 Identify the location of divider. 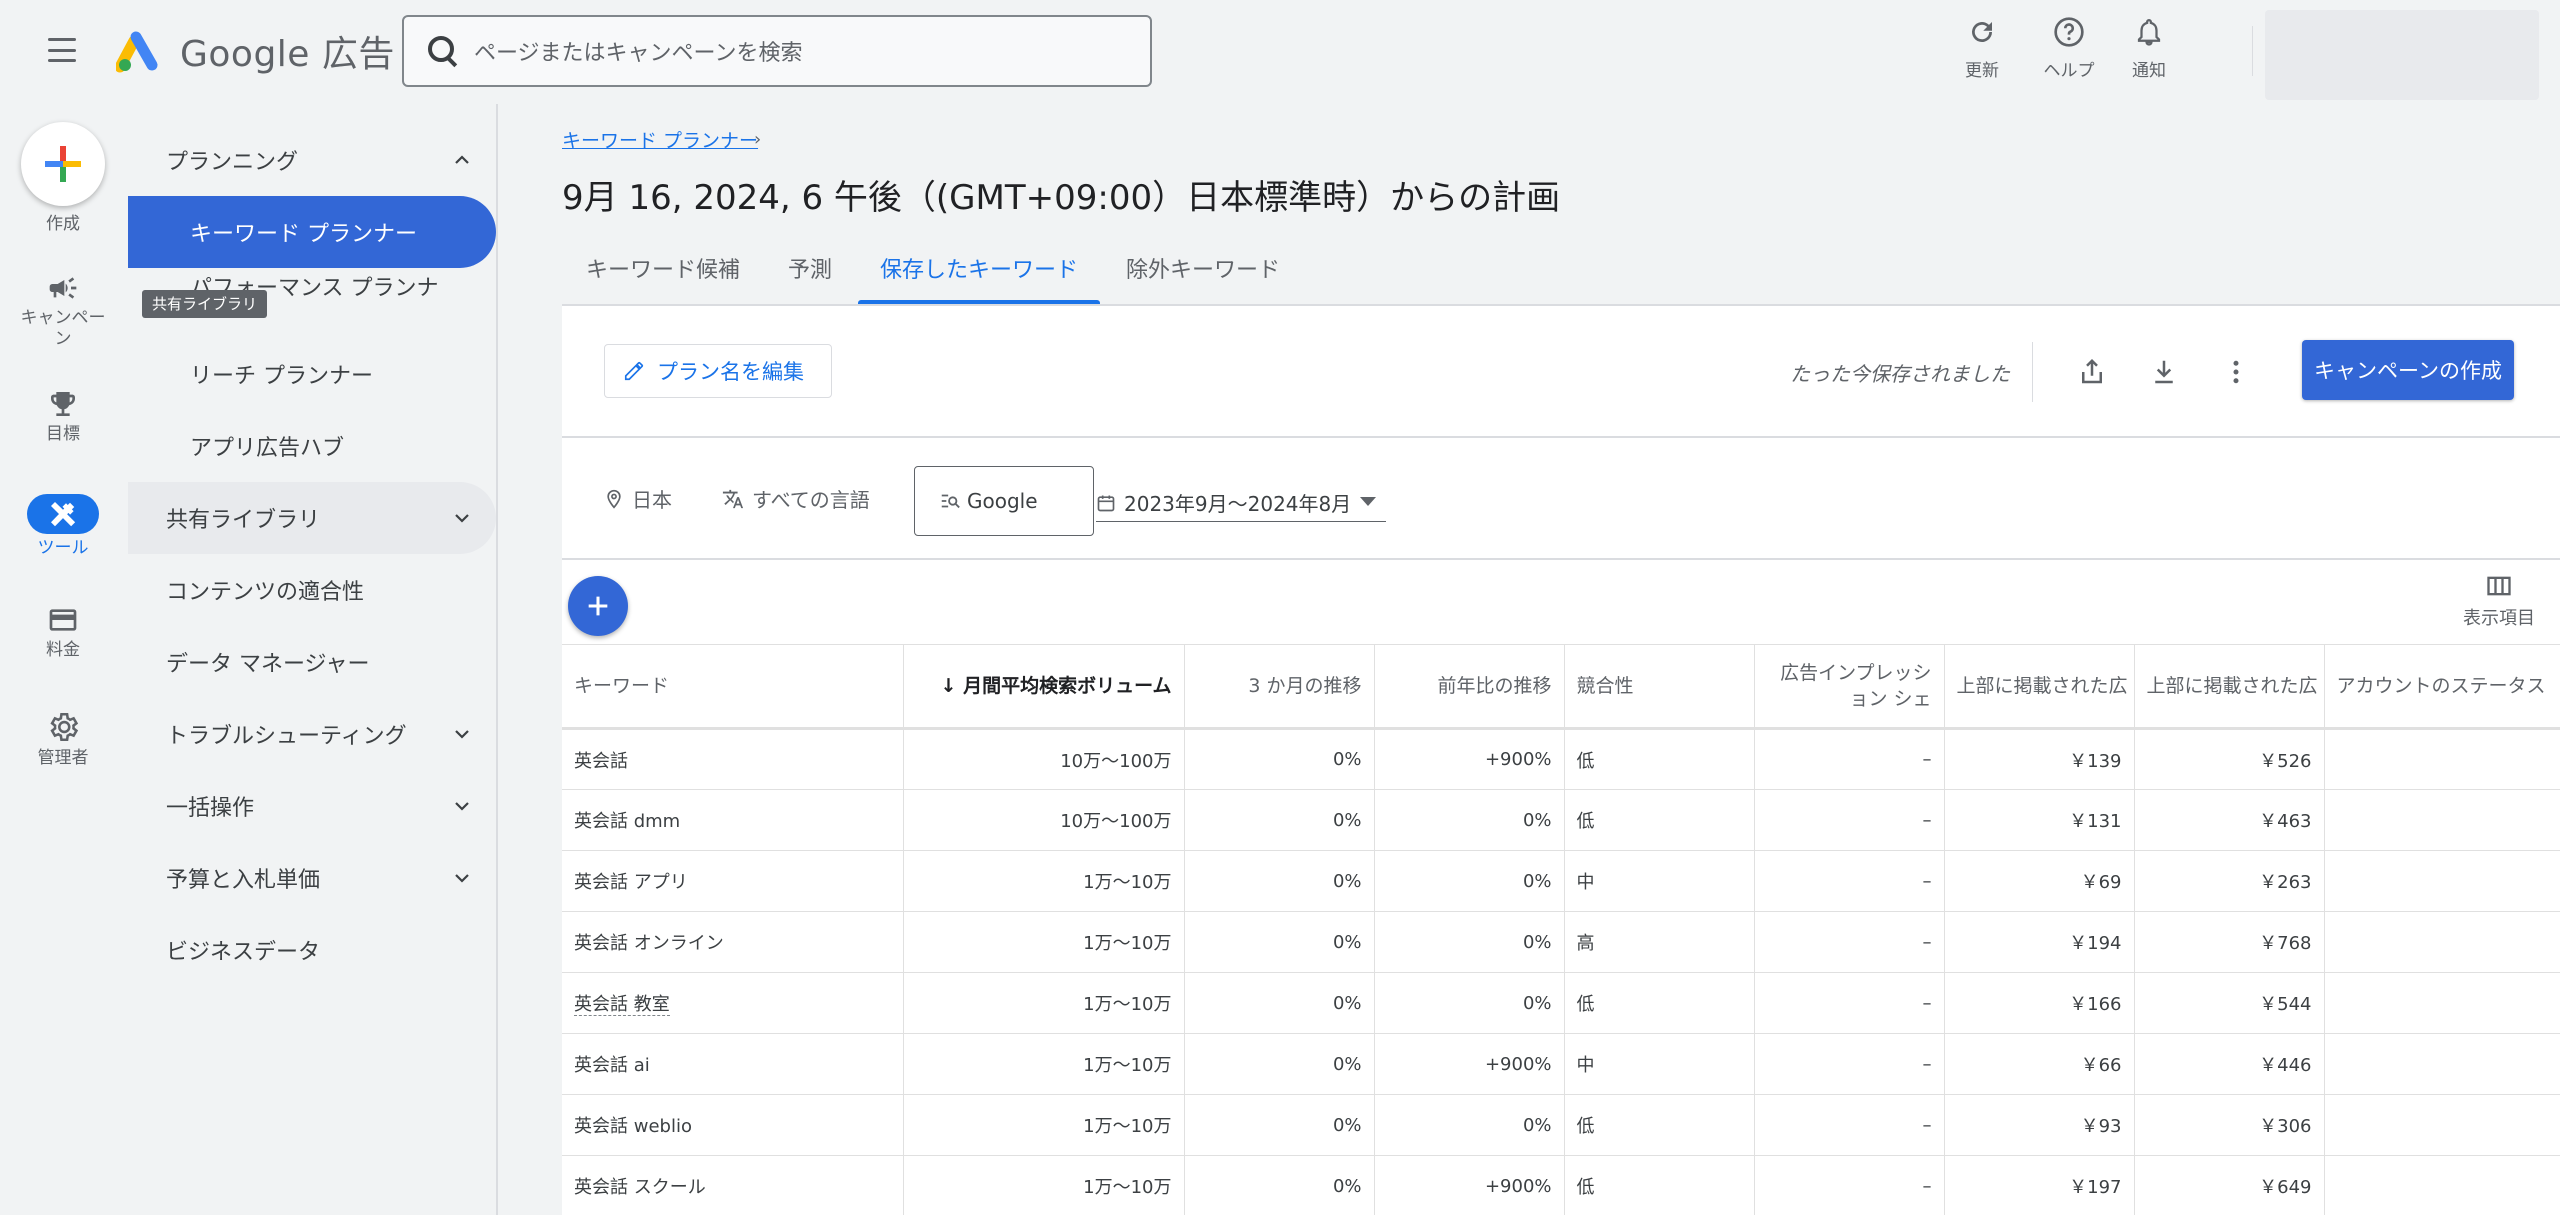
(2252, 51).